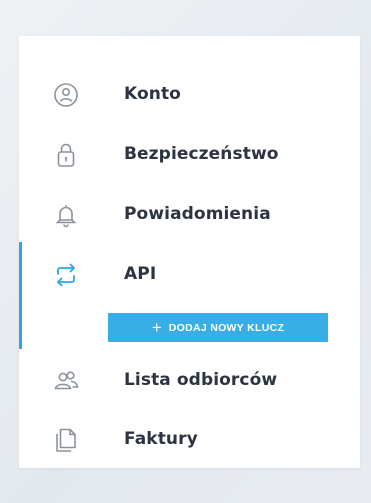  Describe the element at coordinates (66, 275) in the screenshot. I see `swap-arrows-icon` at that location.